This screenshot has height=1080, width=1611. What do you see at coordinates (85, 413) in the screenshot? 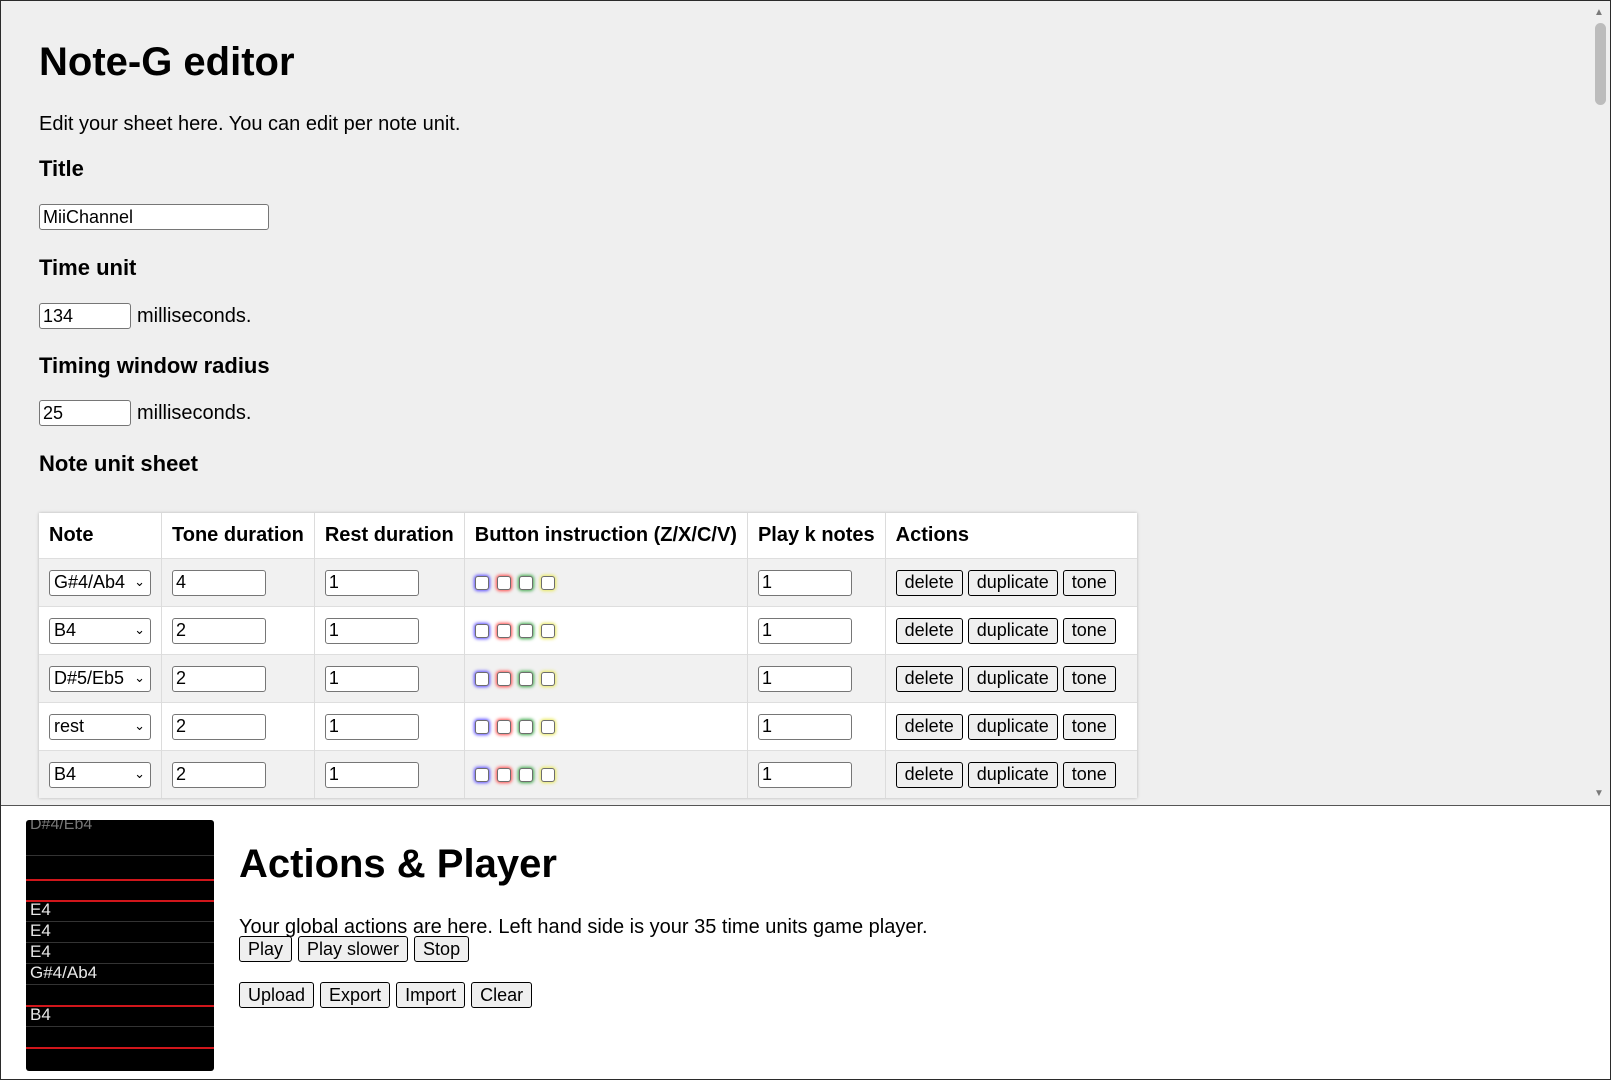
I see `timing-window-input` at bounding box center [85, 413].